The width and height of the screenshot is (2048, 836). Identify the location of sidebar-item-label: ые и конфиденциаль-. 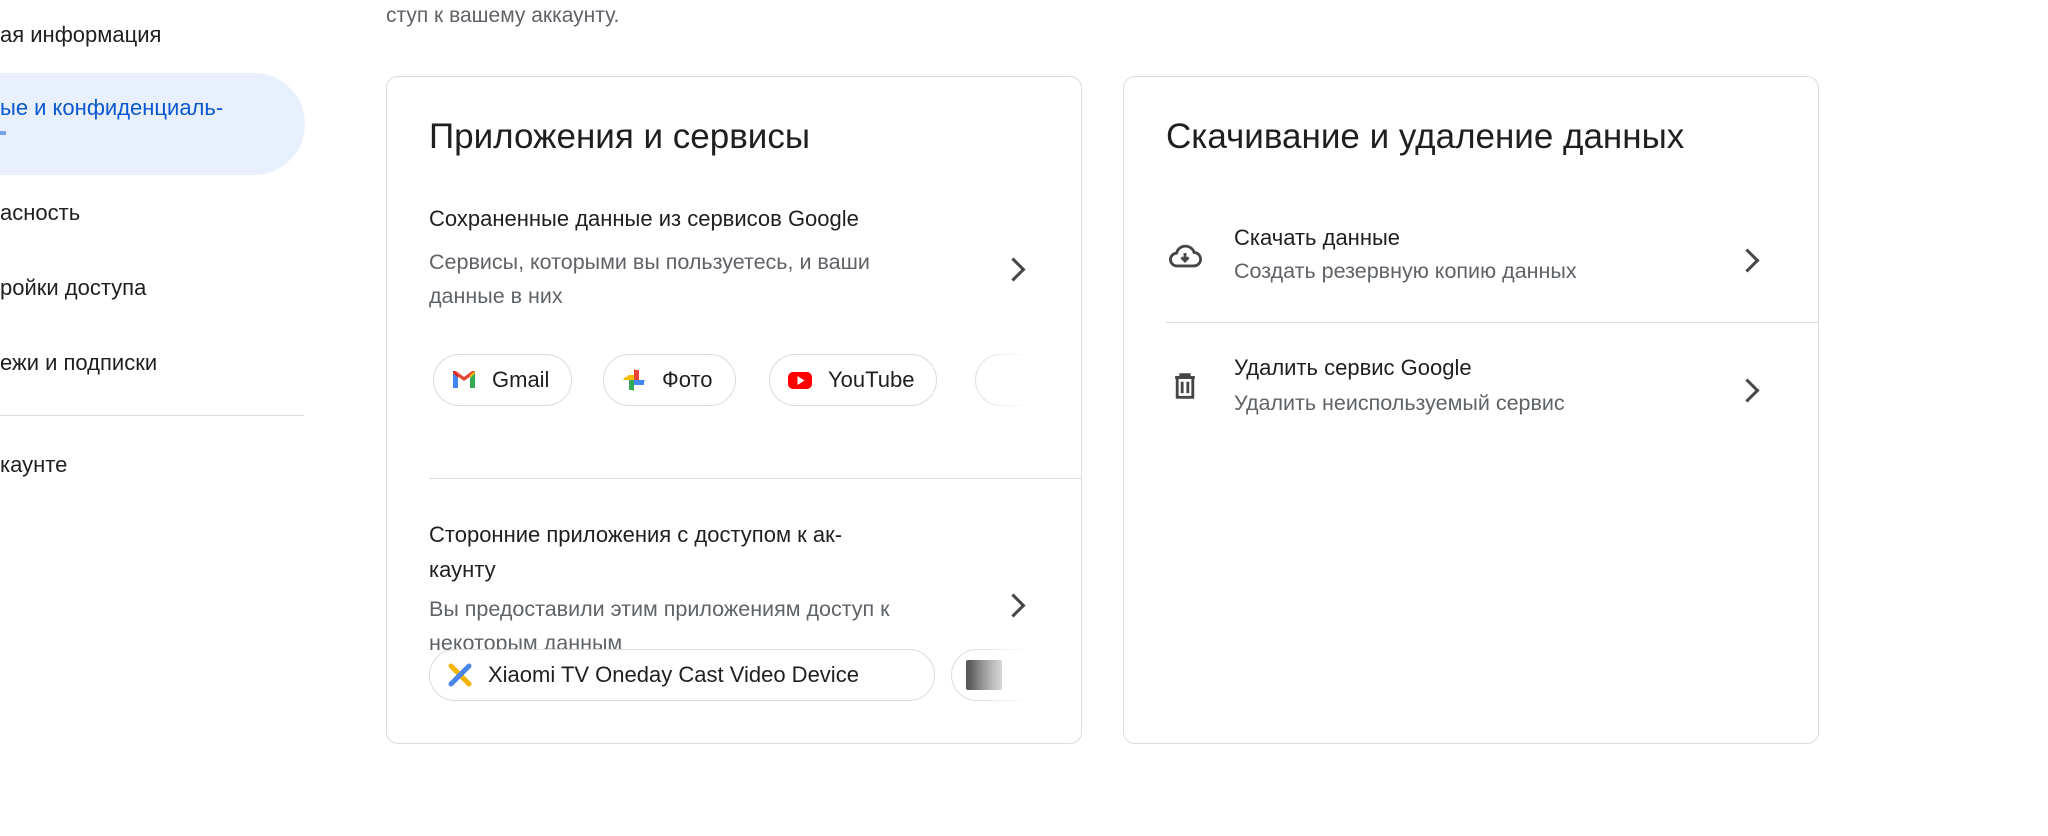
(112, 107).